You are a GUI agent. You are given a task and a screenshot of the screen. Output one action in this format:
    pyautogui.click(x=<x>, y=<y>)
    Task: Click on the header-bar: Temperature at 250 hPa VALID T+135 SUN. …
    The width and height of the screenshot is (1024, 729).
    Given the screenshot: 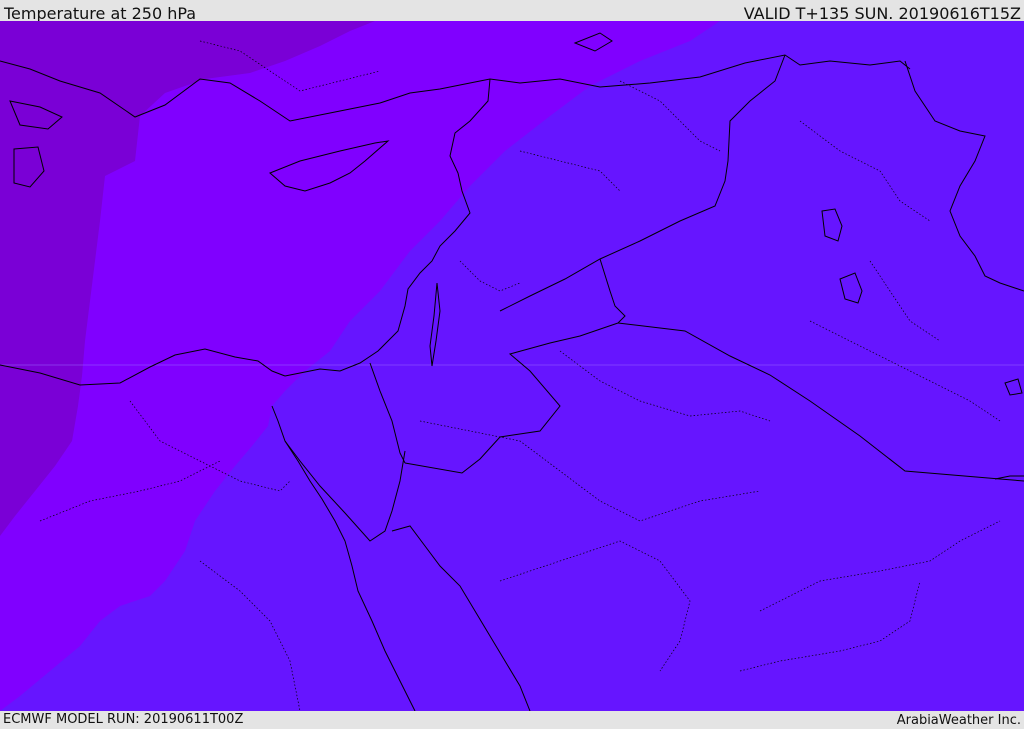 What is the action you would take?
    pyautogui.click(x=512, y=11)
    